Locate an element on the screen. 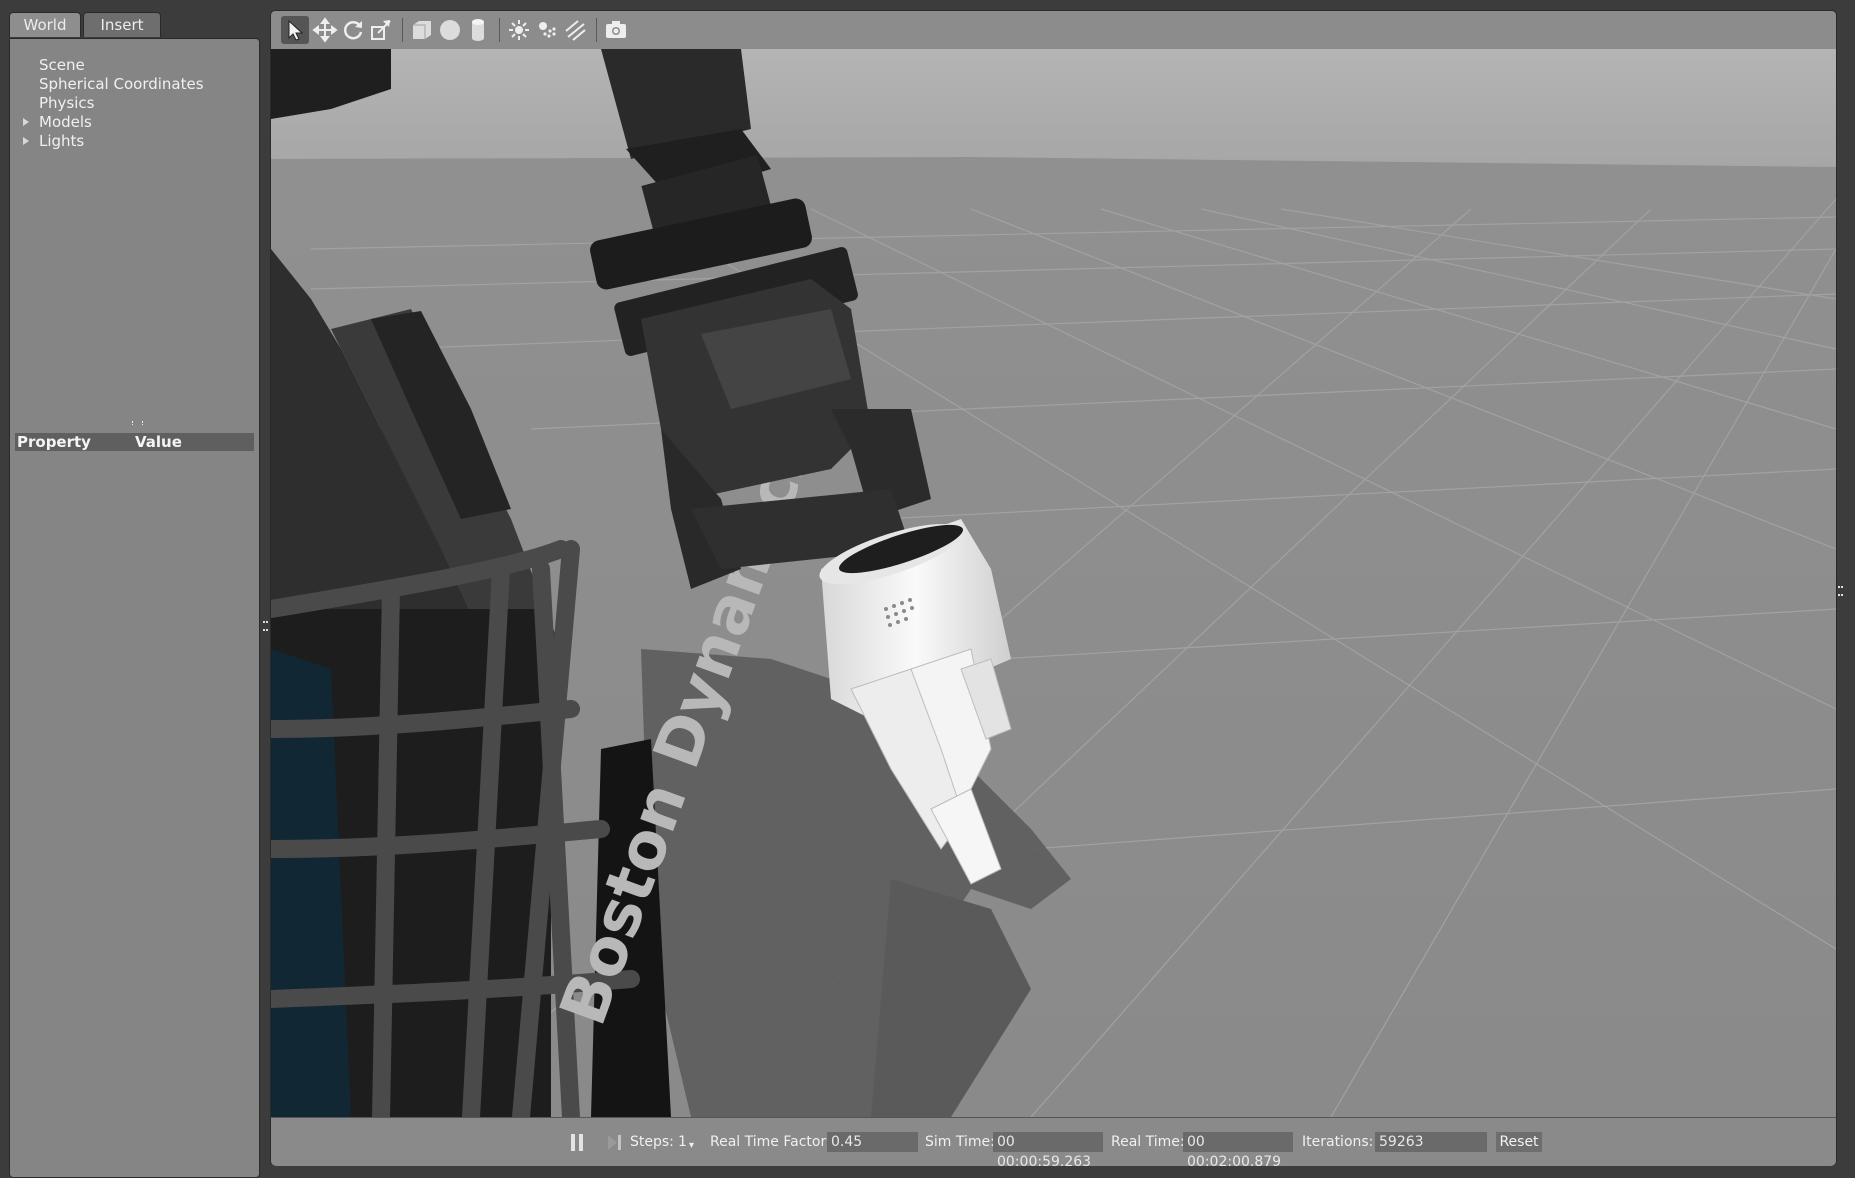 The height and width of the screenshot is (1178, 1855). steps-label: Steps: is located at coordinates (652, 1142).